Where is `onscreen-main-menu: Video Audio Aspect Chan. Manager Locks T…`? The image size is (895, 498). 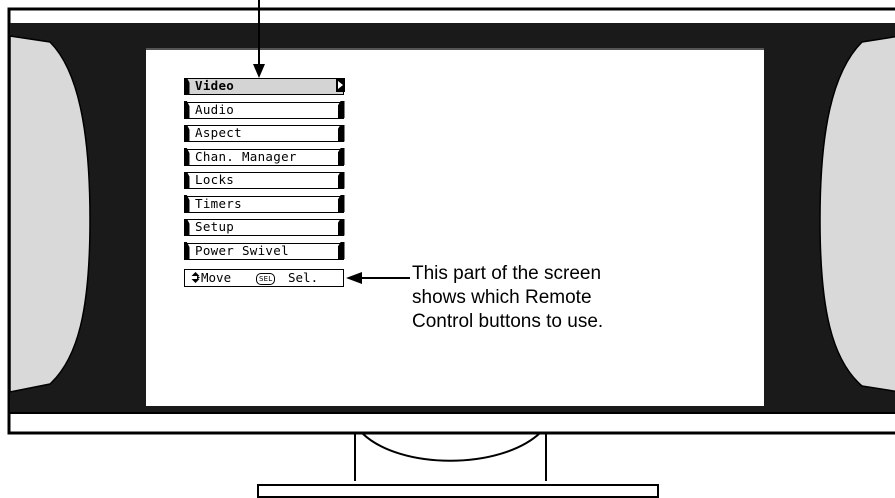 onscreen-main-menu: Video Audio Aspect Chan. Manager Locks T… is located at coordinates (264, 171).